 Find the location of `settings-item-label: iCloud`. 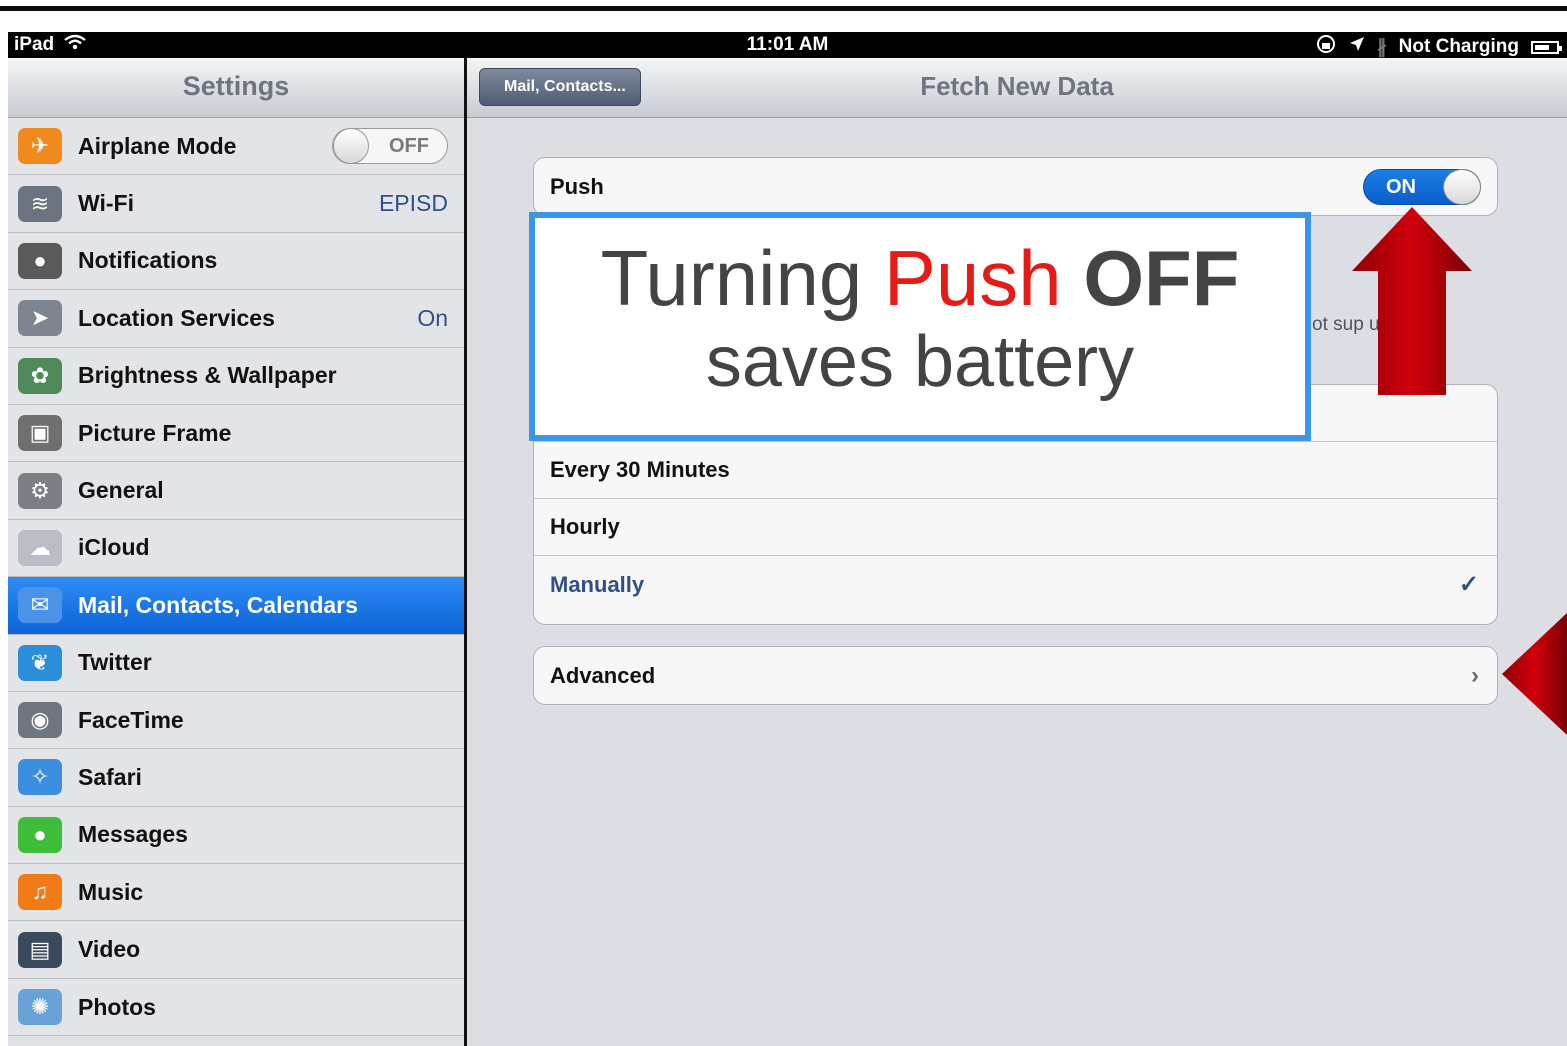

settings-item-label: iCloud is located at coordinates (114, 547).